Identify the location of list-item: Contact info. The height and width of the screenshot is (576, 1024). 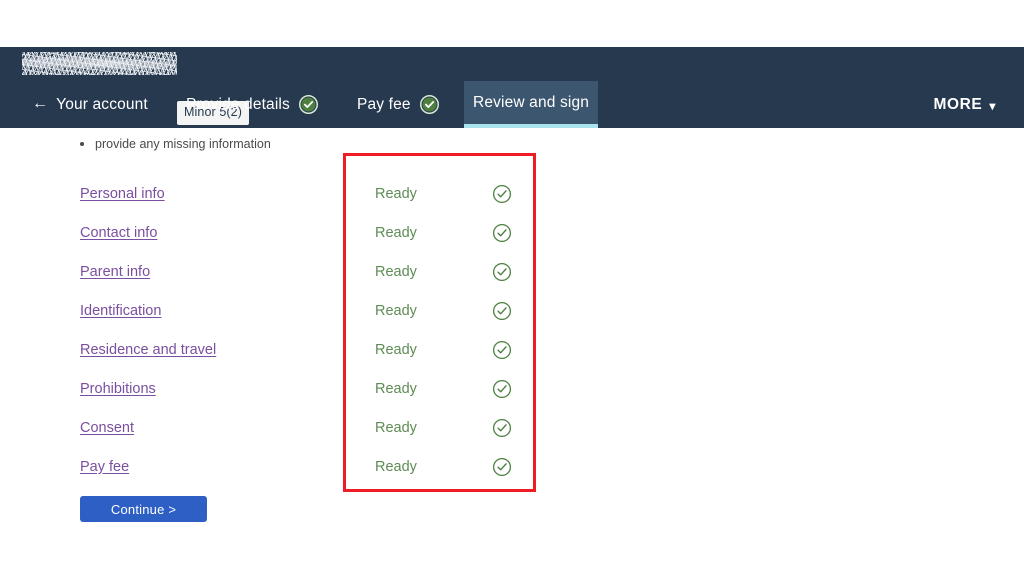
(205, 232).